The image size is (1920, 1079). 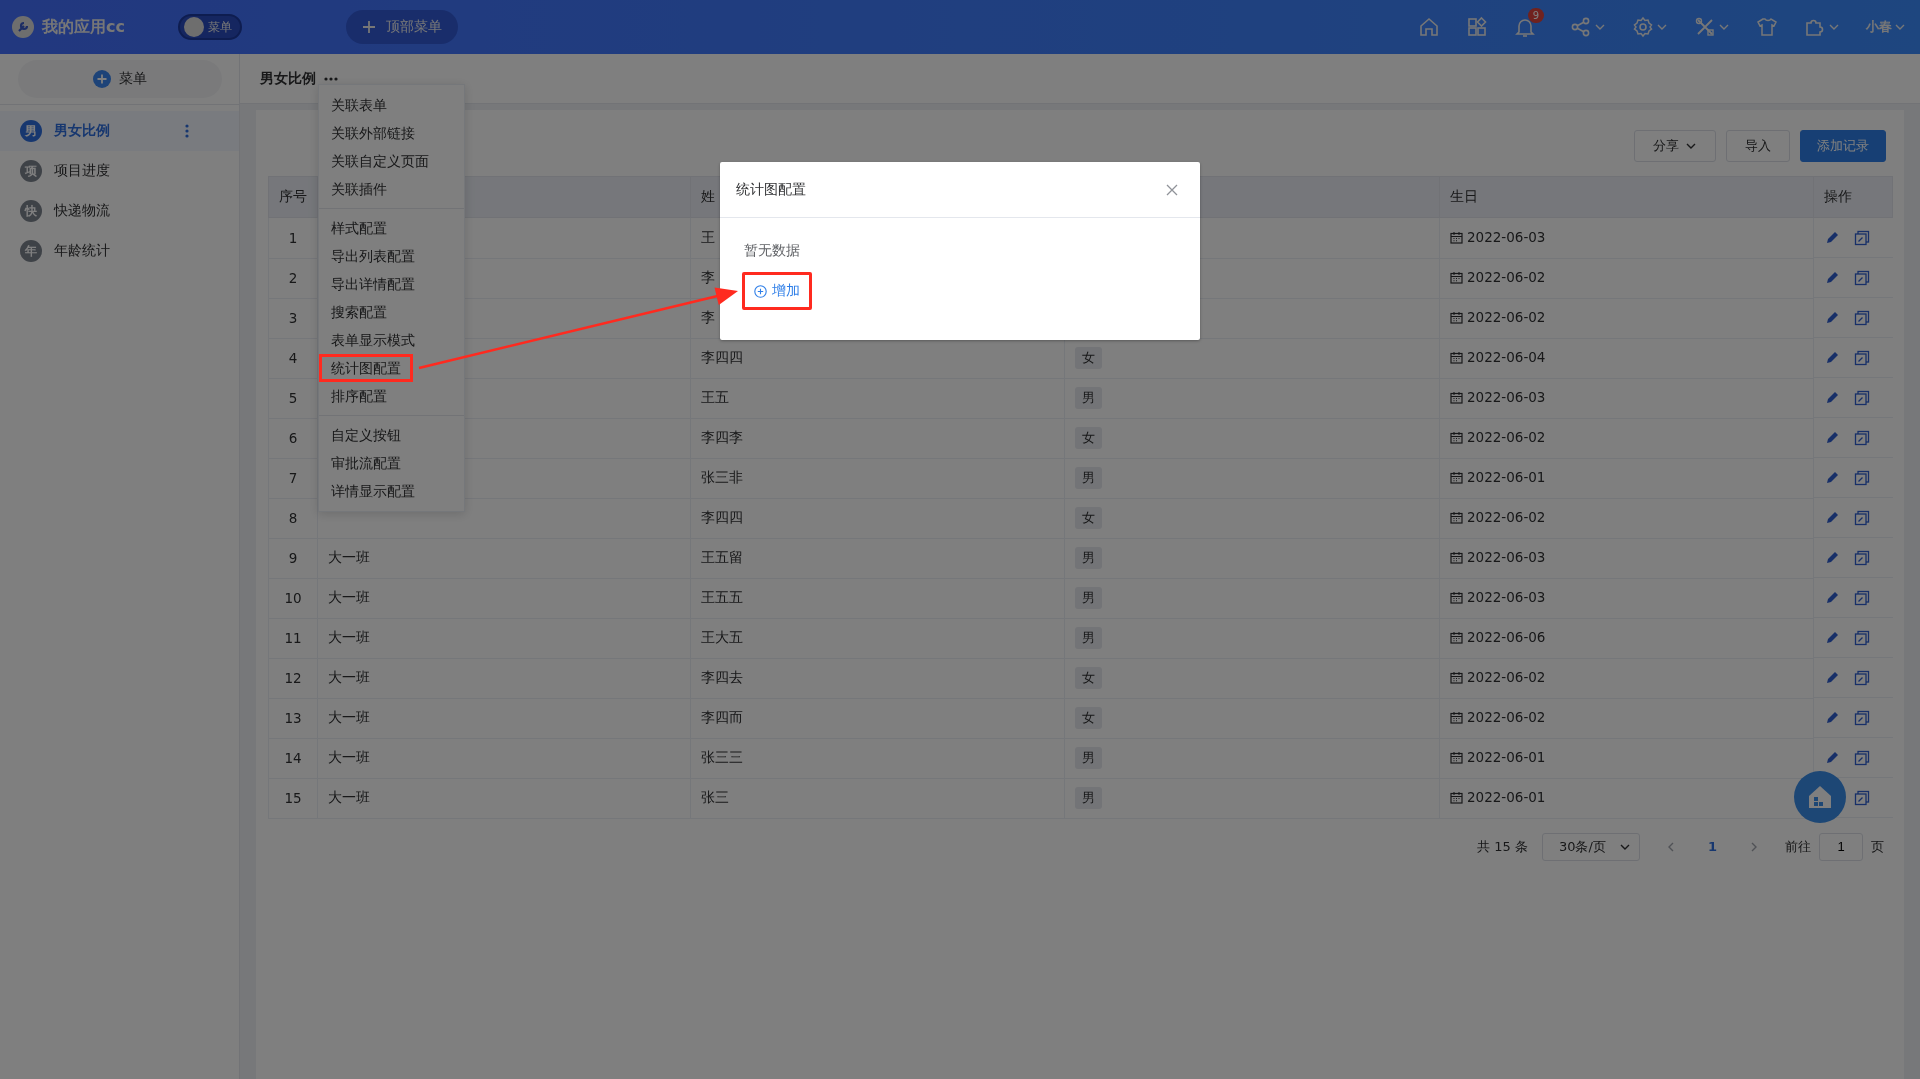 What do you see at coordinates (119, 131) in the screenshot?
I see `sidebar-item: 男 男女比例` at bounding box center [119, 131].